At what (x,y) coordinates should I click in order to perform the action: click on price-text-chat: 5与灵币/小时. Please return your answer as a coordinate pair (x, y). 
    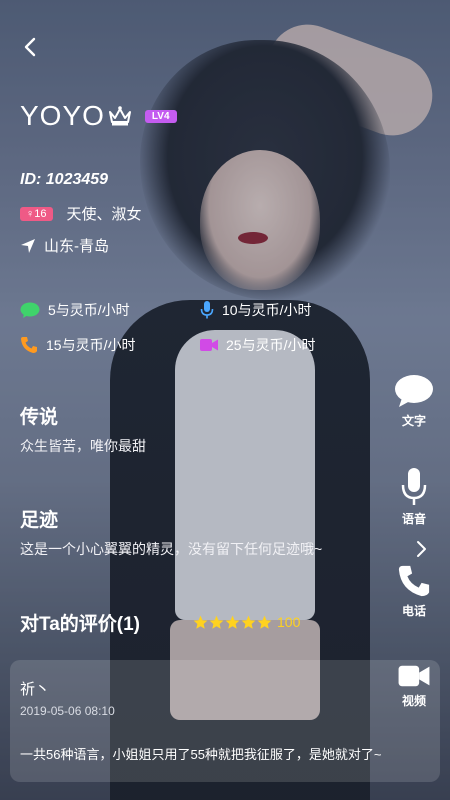
    Looking at the image, I should click on (75, 310).